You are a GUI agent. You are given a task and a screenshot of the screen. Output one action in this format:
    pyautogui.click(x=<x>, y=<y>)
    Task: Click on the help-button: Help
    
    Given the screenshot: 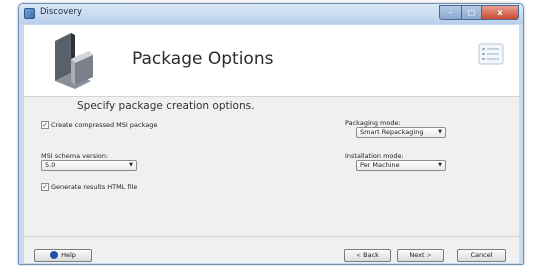 What is the action you would take?
    pyautogui.click(x=63, y=255)
    